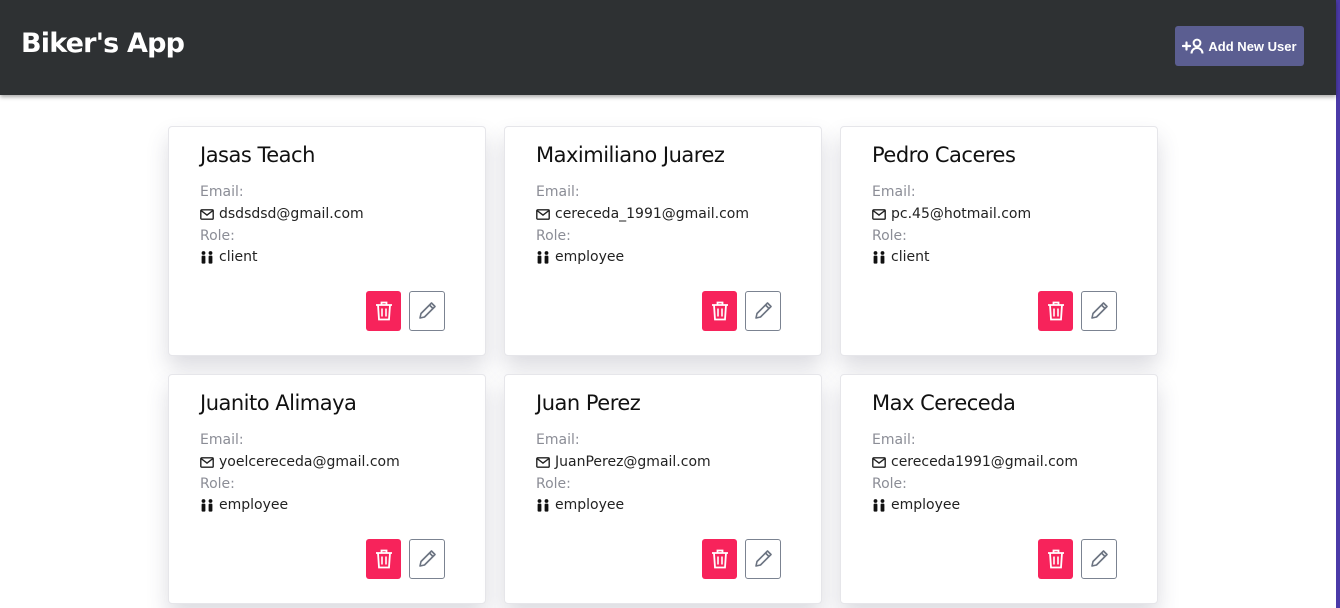 This screenshot has height=608, width=1340. What do you see at coordinates (257, 155) in the screenshot?
I see `user-name: Jasas Teach` at bounding box center [257, 155].